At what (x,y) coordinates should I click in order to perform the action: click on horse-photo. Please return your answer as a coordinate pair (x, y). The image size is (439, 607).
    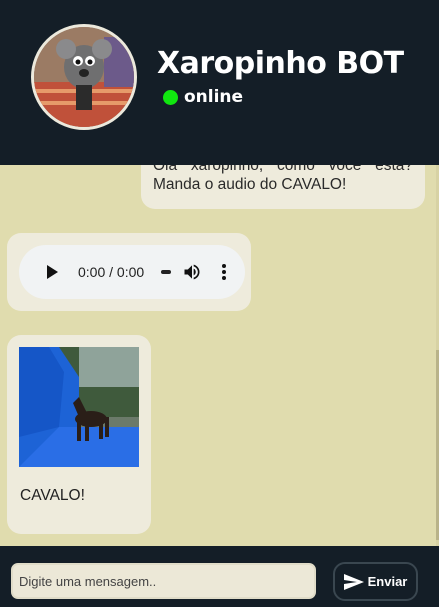
    Looking at the image, I should click on (79, 407).